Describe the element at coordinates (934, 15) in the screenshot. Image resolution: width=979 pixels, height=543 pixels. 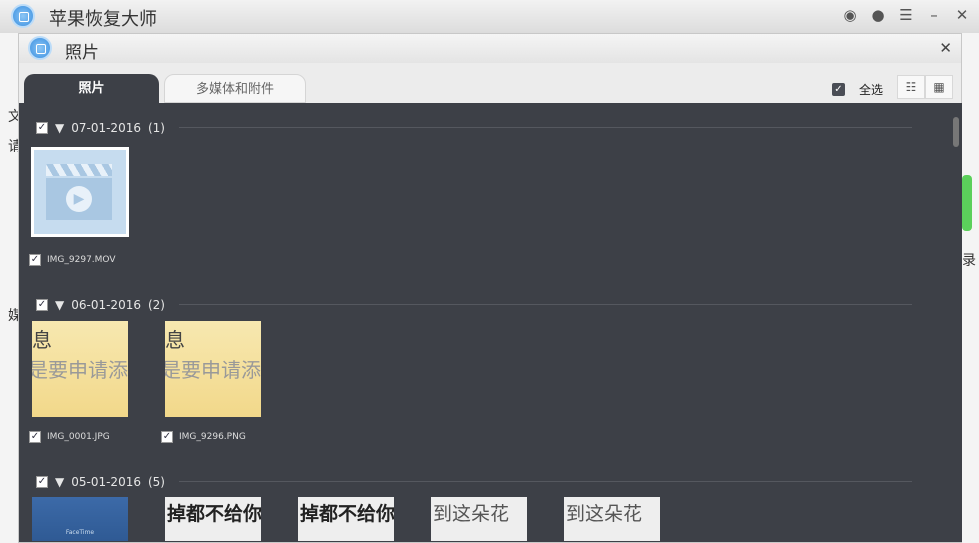
I see `minimize-icon: –` at that location.